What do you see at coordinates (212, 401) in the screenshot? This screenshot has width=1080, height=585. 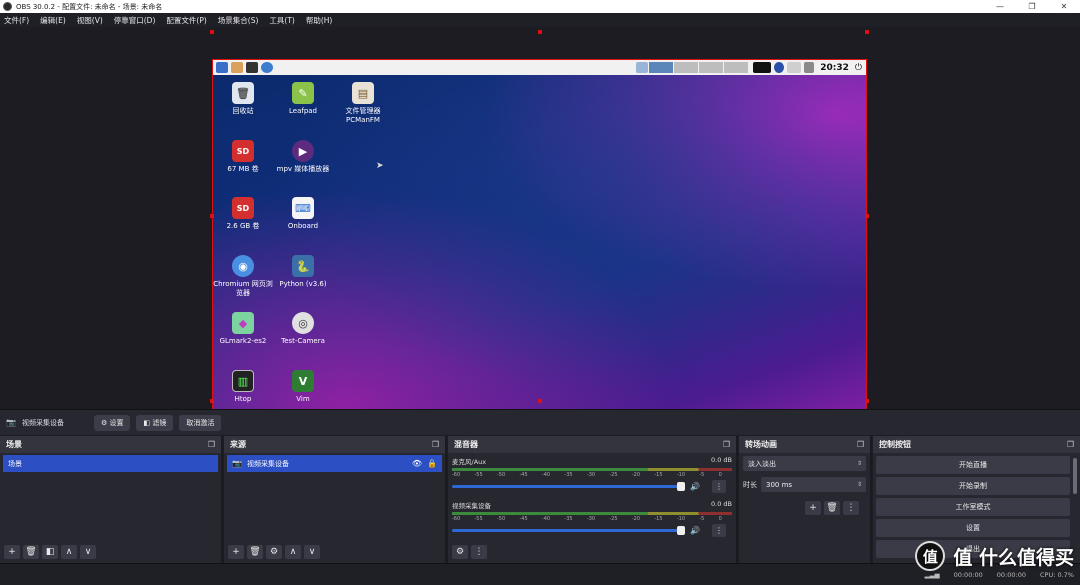 I see `resize-handle-sw` at bounding box center [212, 401].